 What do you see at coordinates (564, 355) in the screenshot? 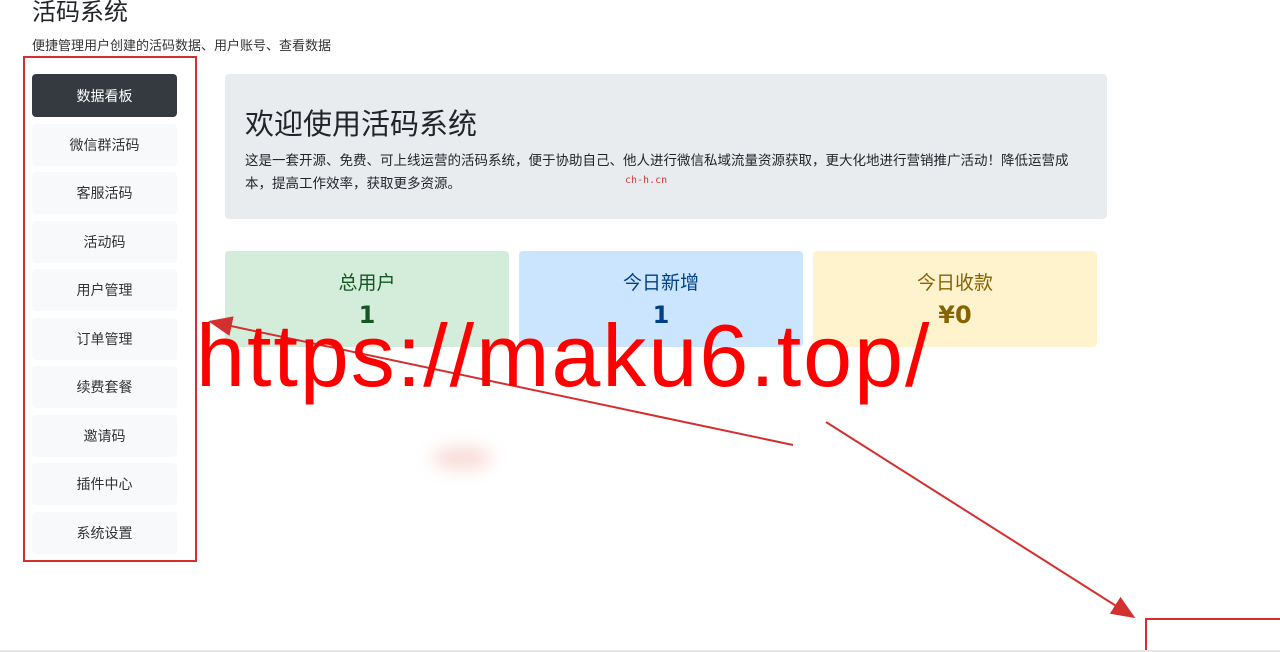
I see `url-watermark: https://maku6.top/` at bounding box center [564, 355].